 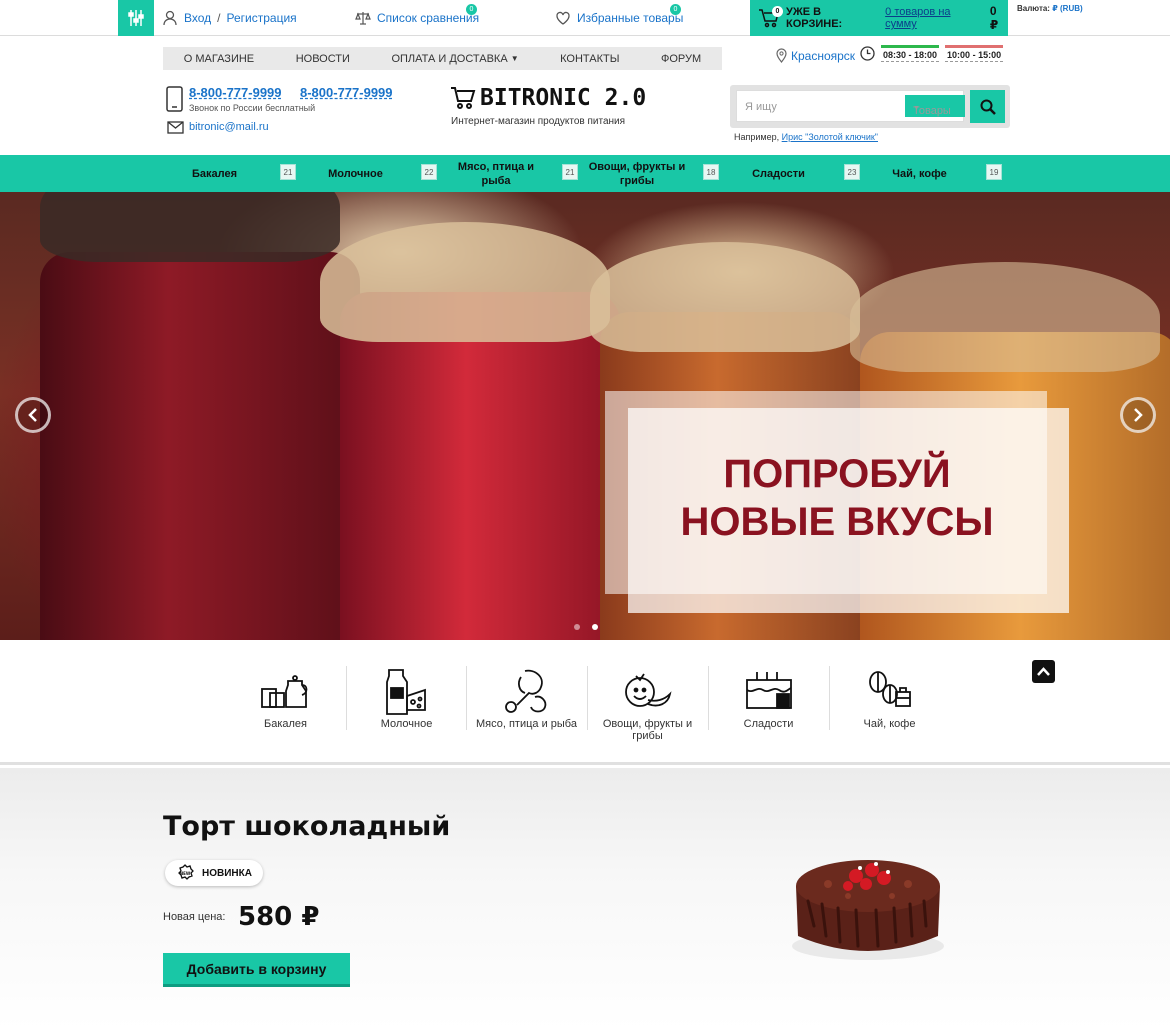 I want to click on category-meat: Мясо, птица и рыба, so click(x=496, y=173).